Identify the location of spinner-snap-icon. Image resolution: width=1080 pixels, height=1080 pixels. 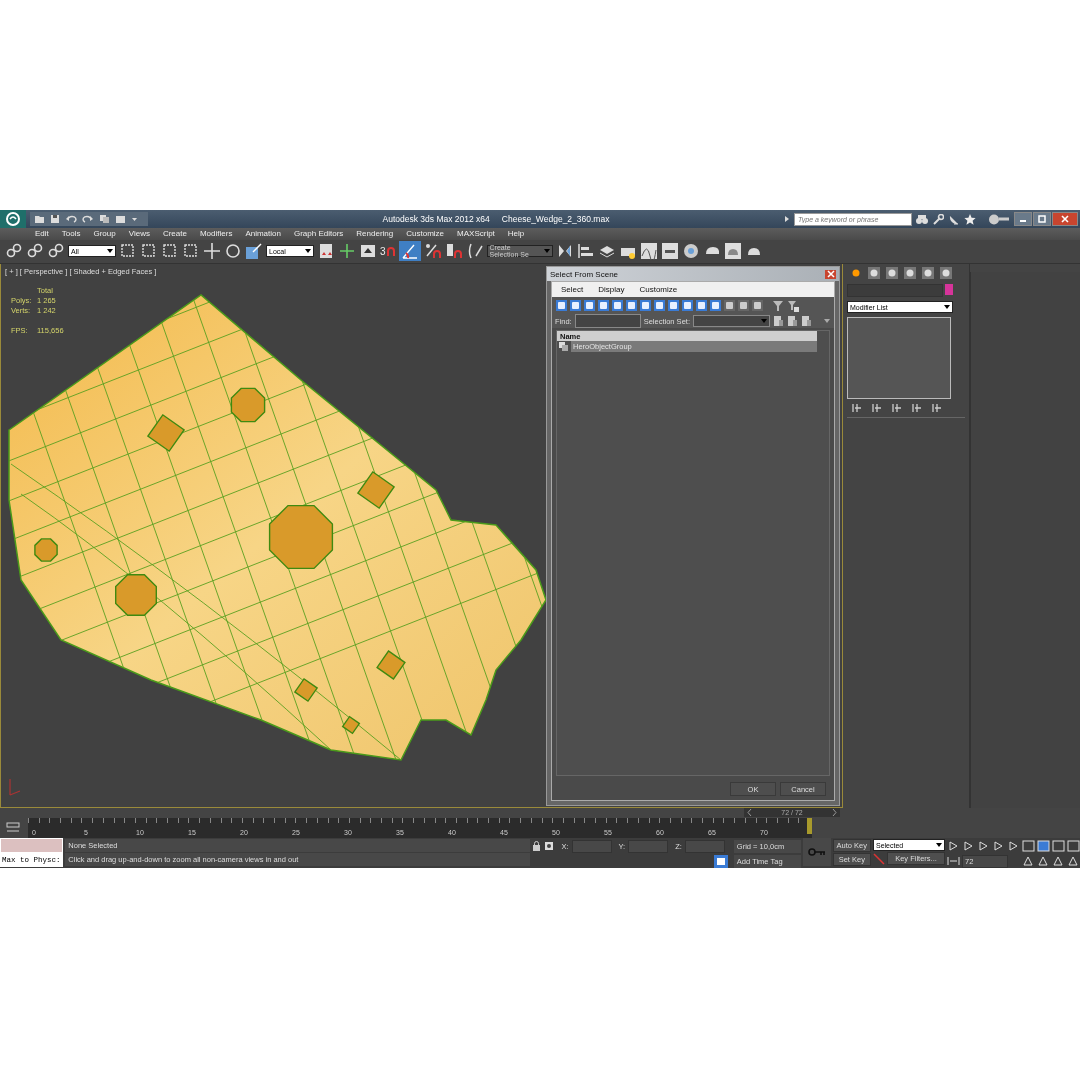
(453, 251).